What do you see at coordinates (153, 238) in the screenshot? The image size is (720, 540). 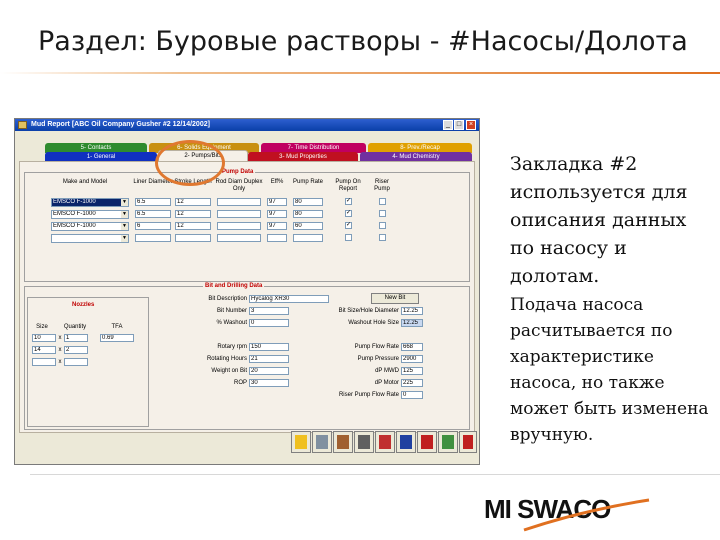 I see `liner-diameter-input` at bounding box center [153, 238].